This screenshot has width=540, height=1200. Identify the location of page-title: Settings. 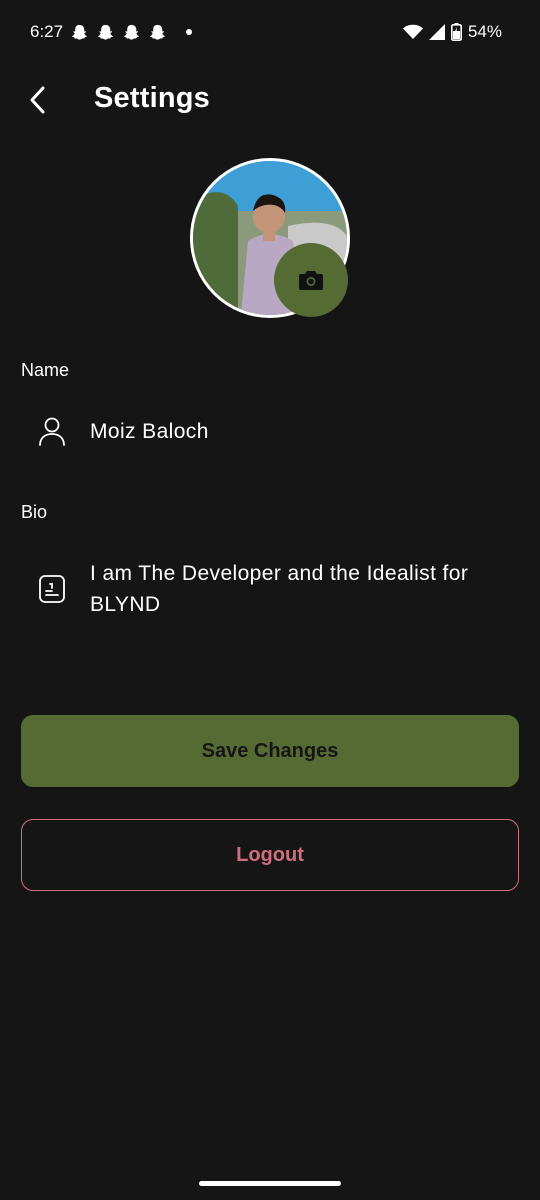
(152, 98).